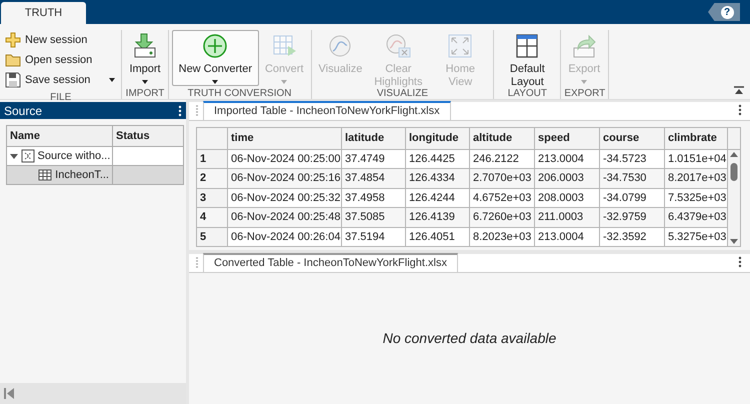 This screenshot has width=750, height=404. What do you see at coordinates (212, 236) in the screenshot?
I see `row-number: 5` at bounding box center [212, 236].